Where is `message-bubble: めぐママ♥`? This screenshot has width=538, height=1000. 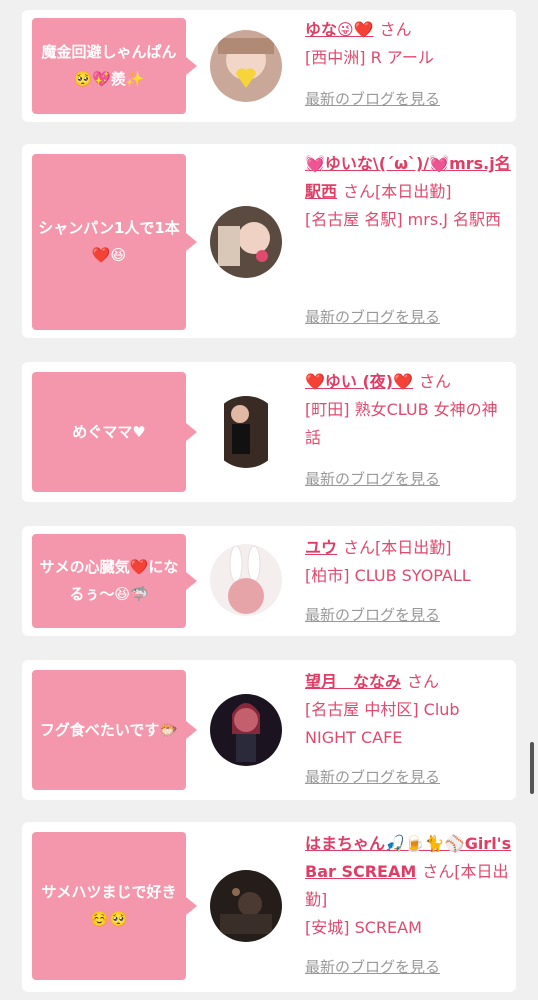
message-bubble: めぐママ♥ is located at coordinates (114, 432).